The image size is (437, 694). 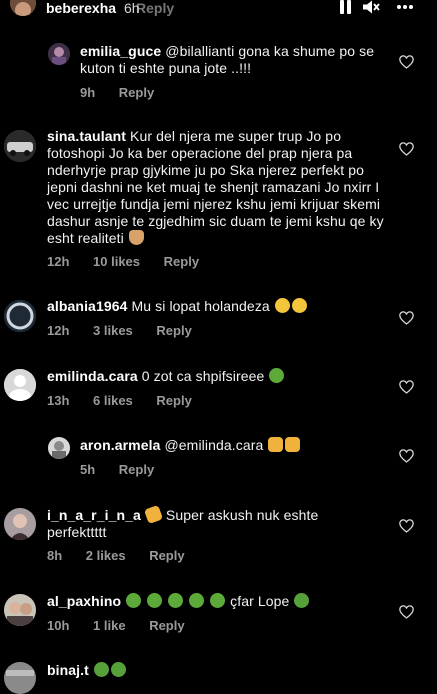 I want to click on comment-meta: 8h 2 likes Reply, so click(x=126, y=555).